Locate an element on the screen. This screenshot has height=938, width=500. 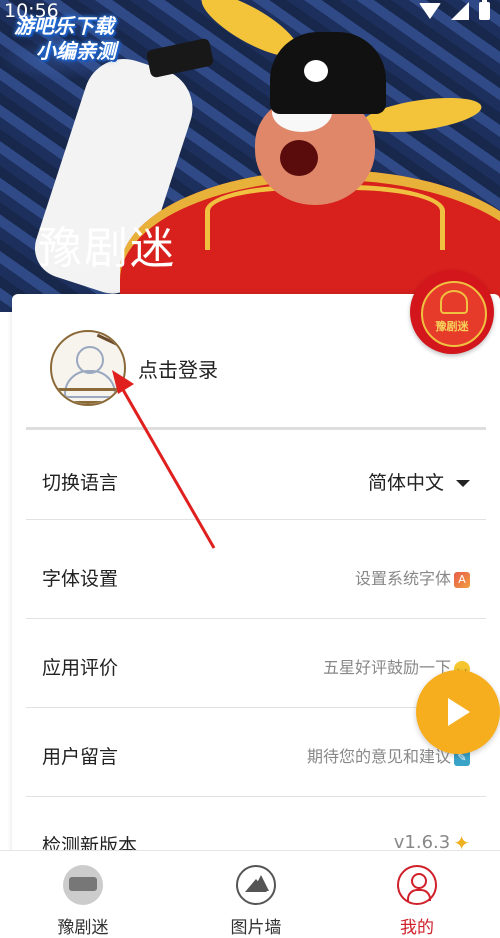
settings-row-language: 切换语言 简体中文 is located at coordinates (256, 476).